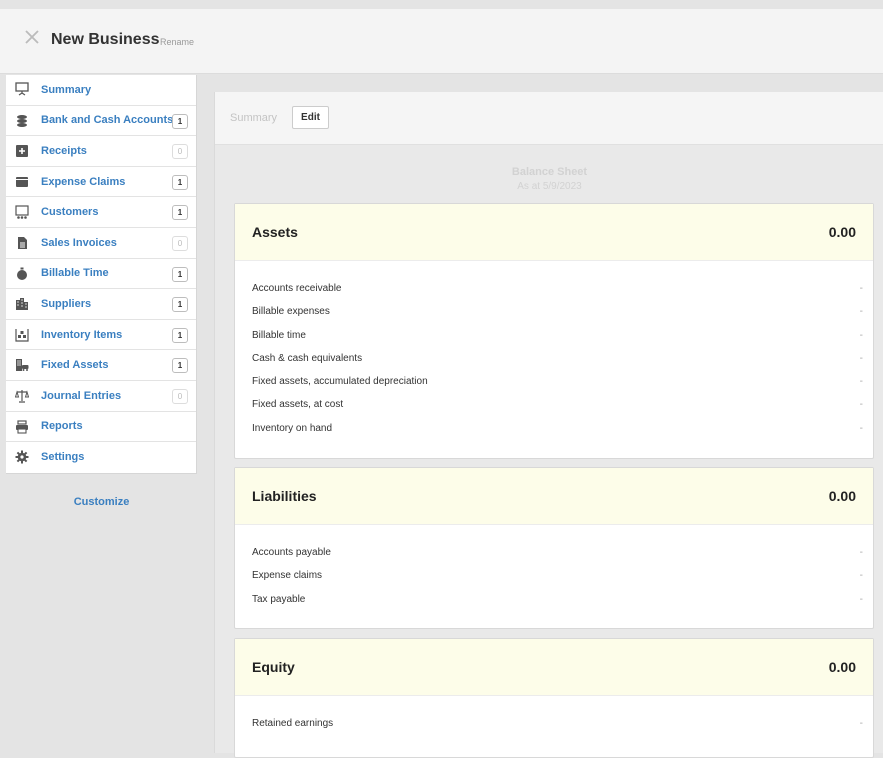 The width and height of the screenshot is (883, 758). Describe the element at coordinates (340, 382) in the screenshot. I see `account-name: Fixed assets, accumulated depreciation` at that location.